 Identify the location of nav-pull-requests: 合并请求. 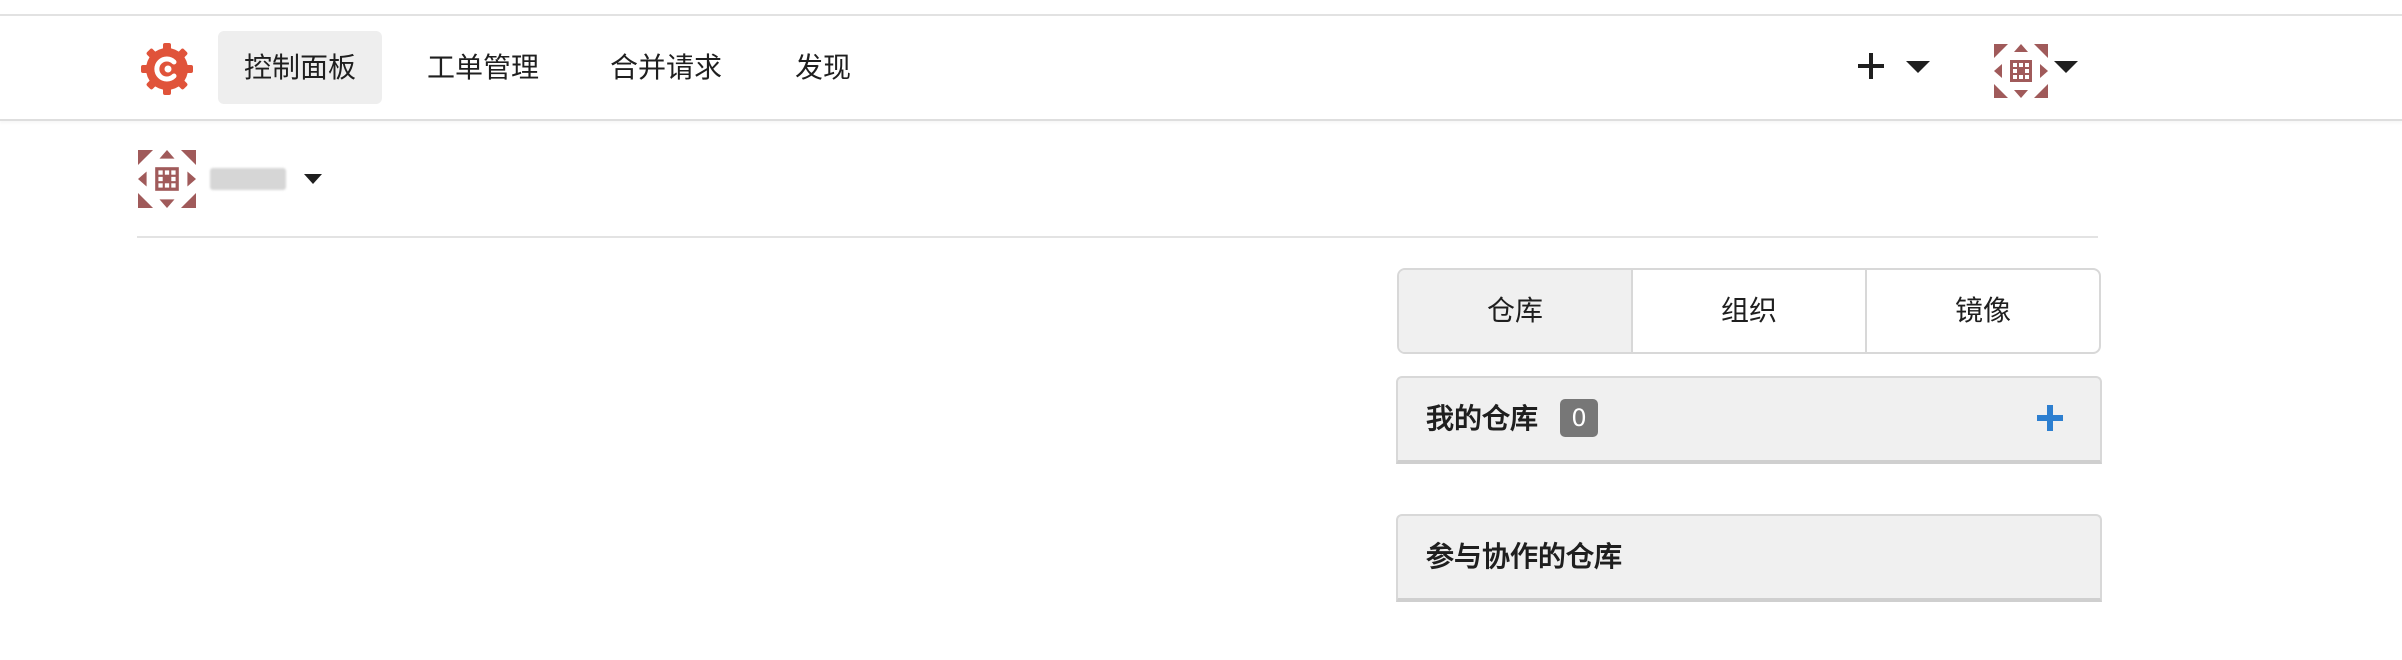
(666, 67).